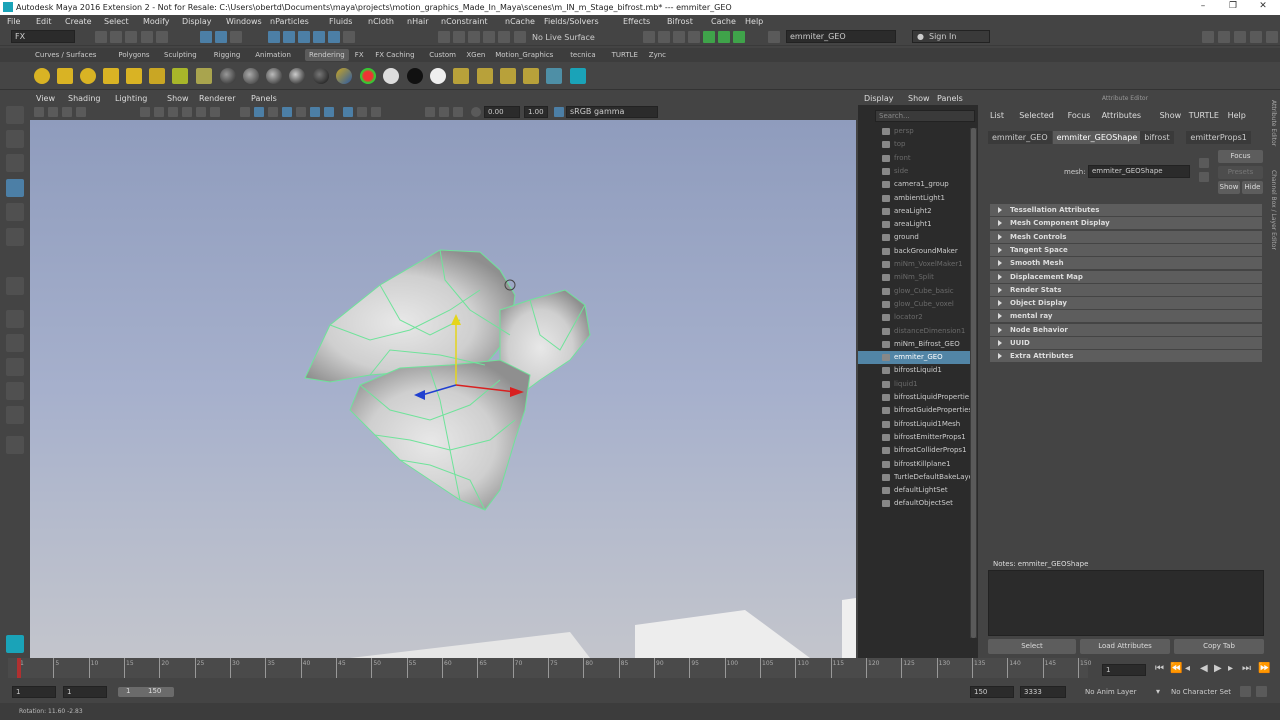 The image size is (1280, 720). I want to click on viewport-menu-lighting: Lighting, so click(131, 98).